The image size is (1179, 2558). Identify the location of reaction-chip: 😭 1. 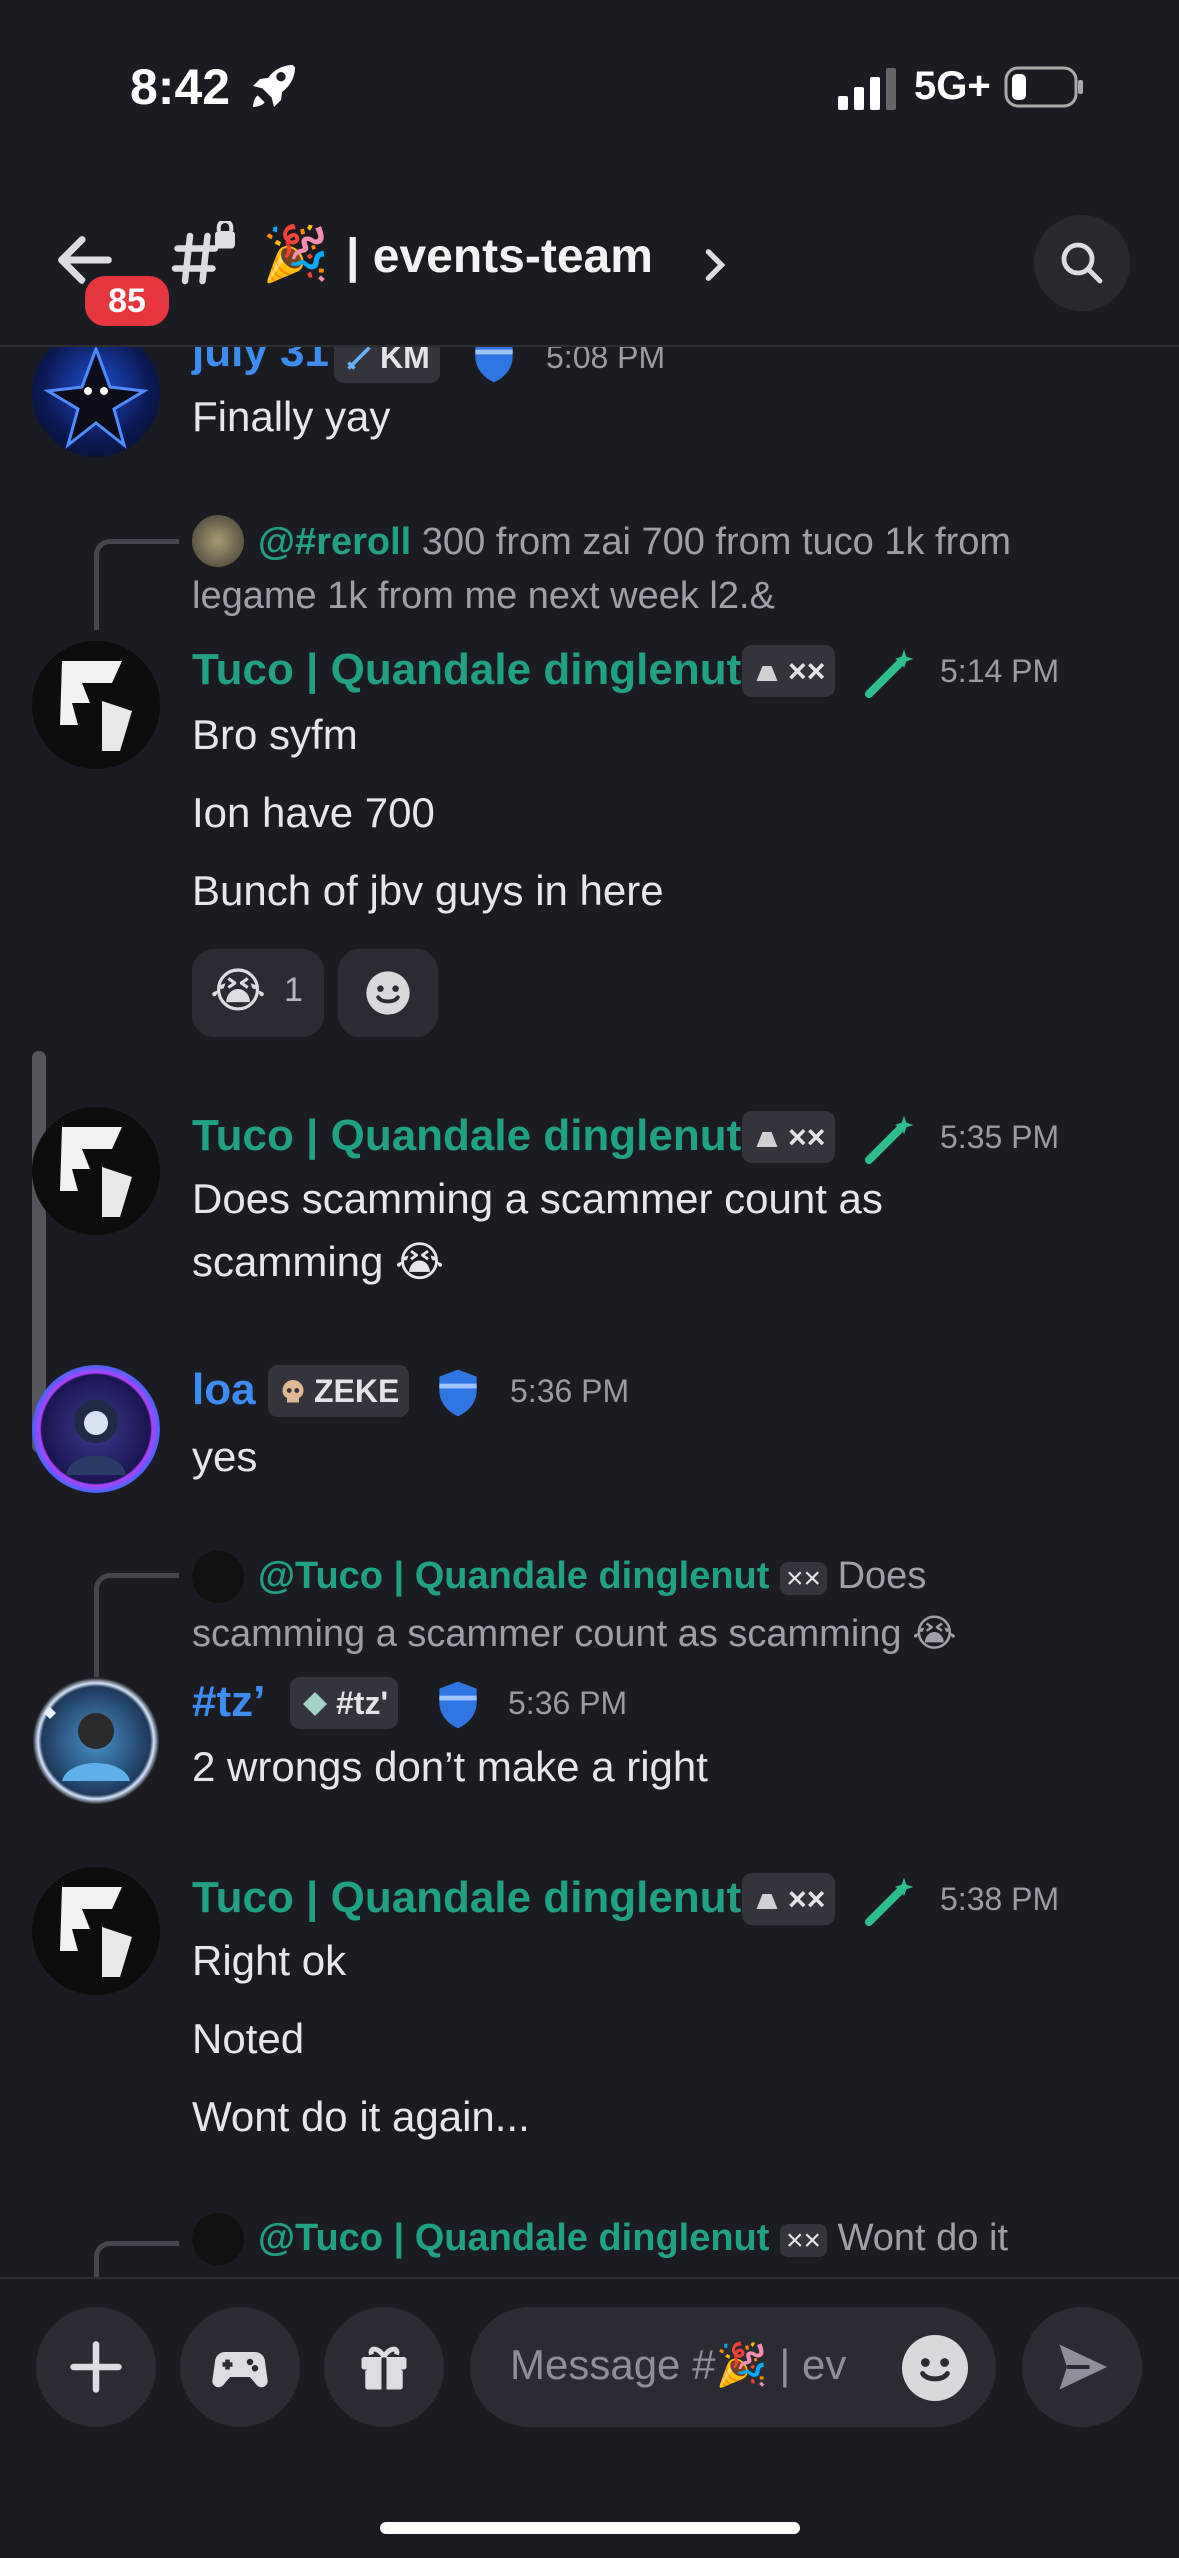
(258, 993).